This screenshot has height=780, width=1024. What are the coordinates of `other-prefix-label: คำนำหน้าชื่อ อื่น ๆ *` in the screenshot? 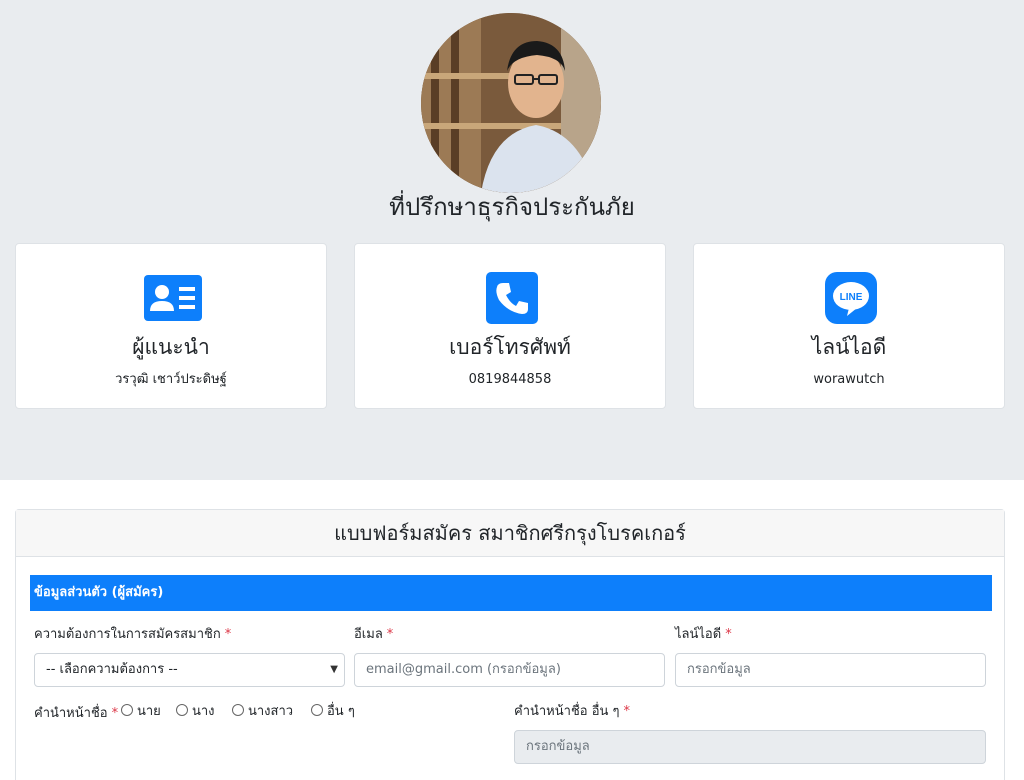 It's located at (572, 712).